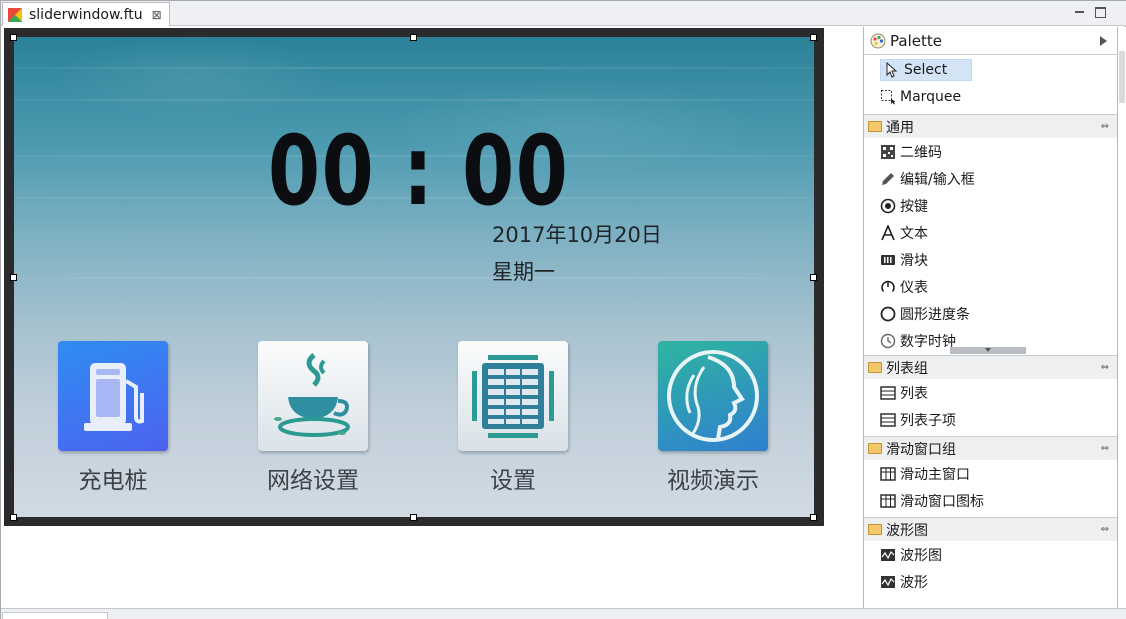  Describe the element at coordinates (1100, 12) in the screenshot. I see `maximize-button` at that location.